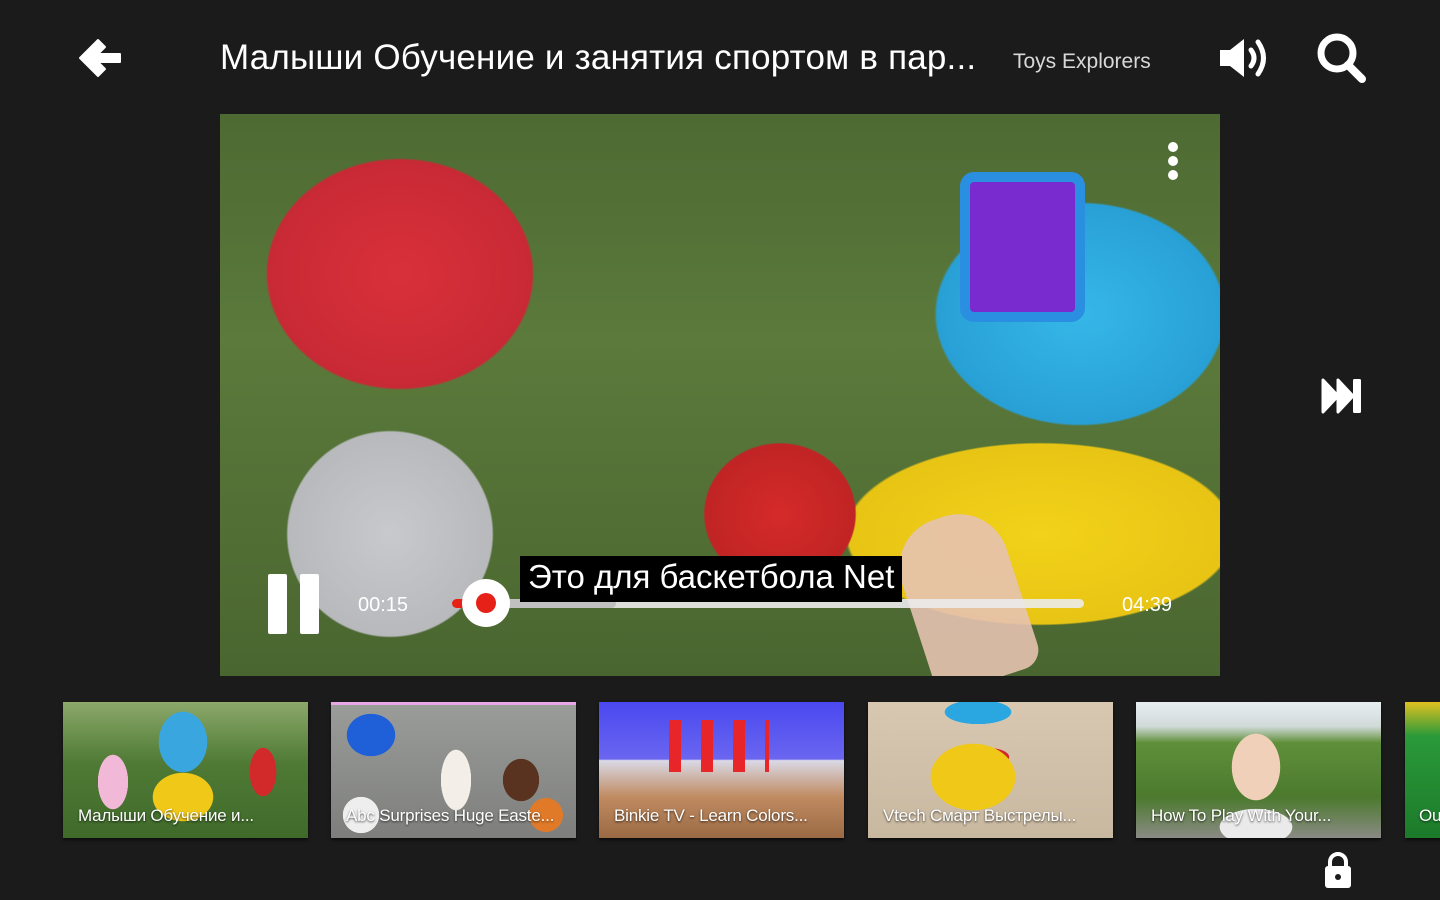 This screenshot has height=900, width=1440. I want to click on current-time: 00:15, so click(383, 605).